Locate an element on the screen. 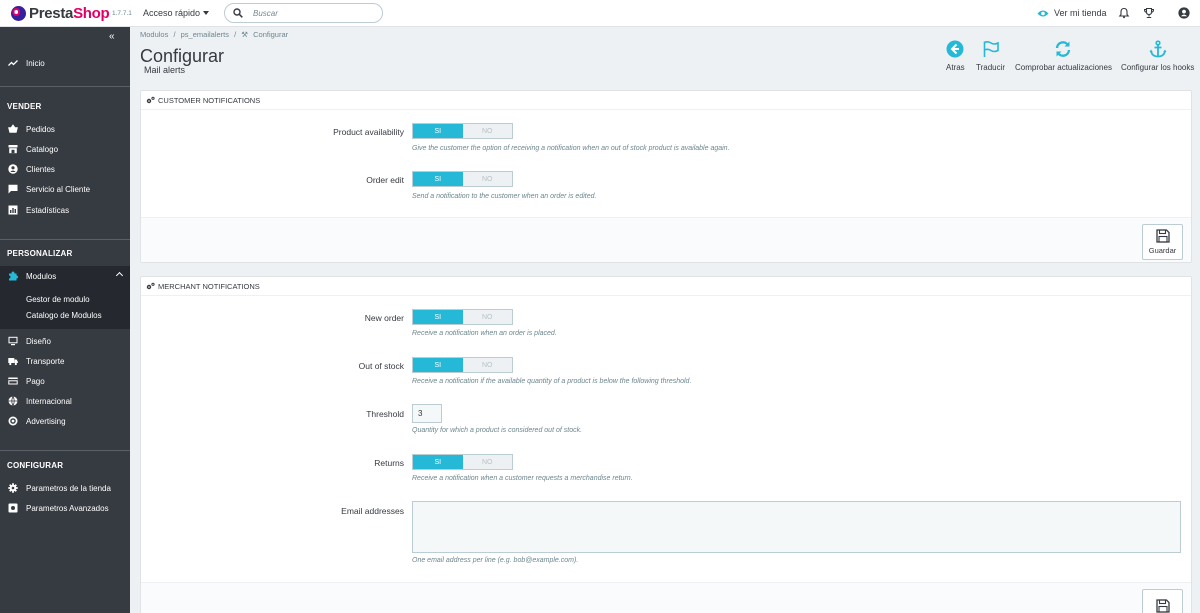 This screenshot has height=613, width=1200. configure-hooks-button: Configurar los hooks is located at coordinates (1157, 56).